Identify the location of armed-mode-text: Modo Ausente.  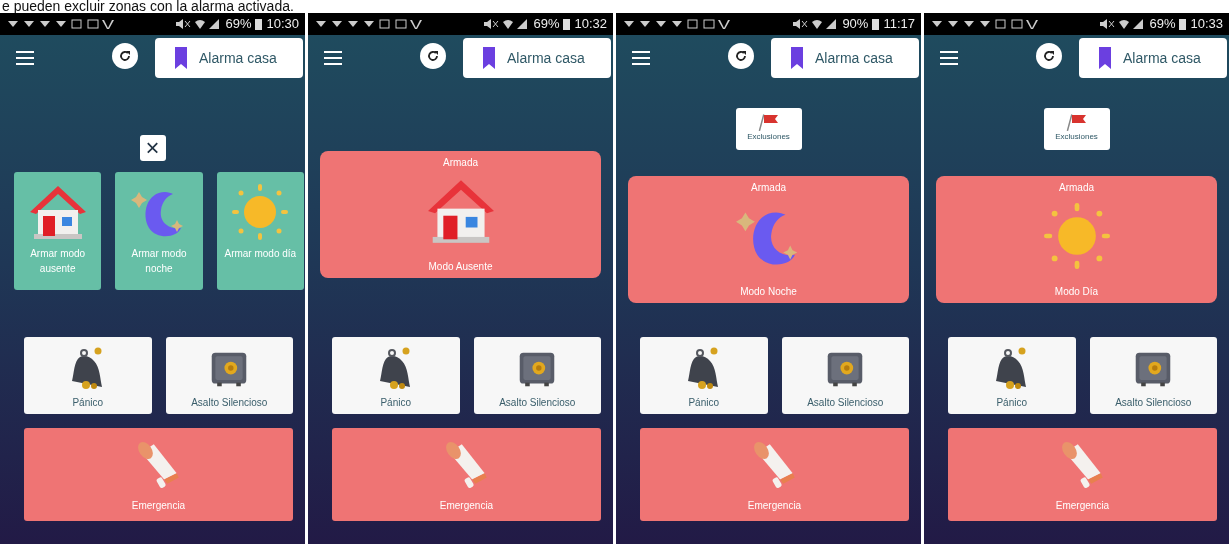
(460, 267).